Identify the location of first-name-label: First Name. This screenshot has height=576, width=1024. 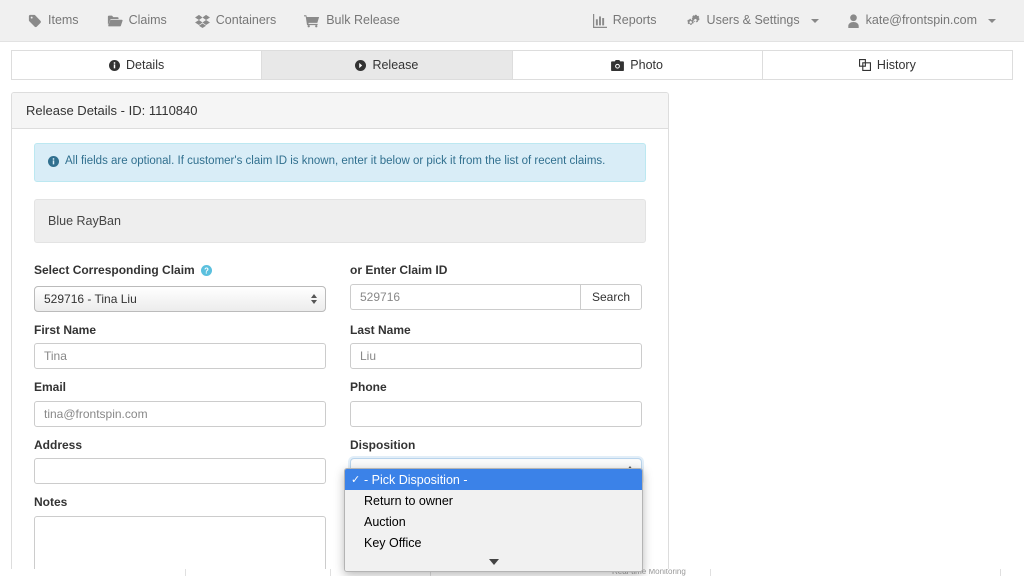
(65, 329).